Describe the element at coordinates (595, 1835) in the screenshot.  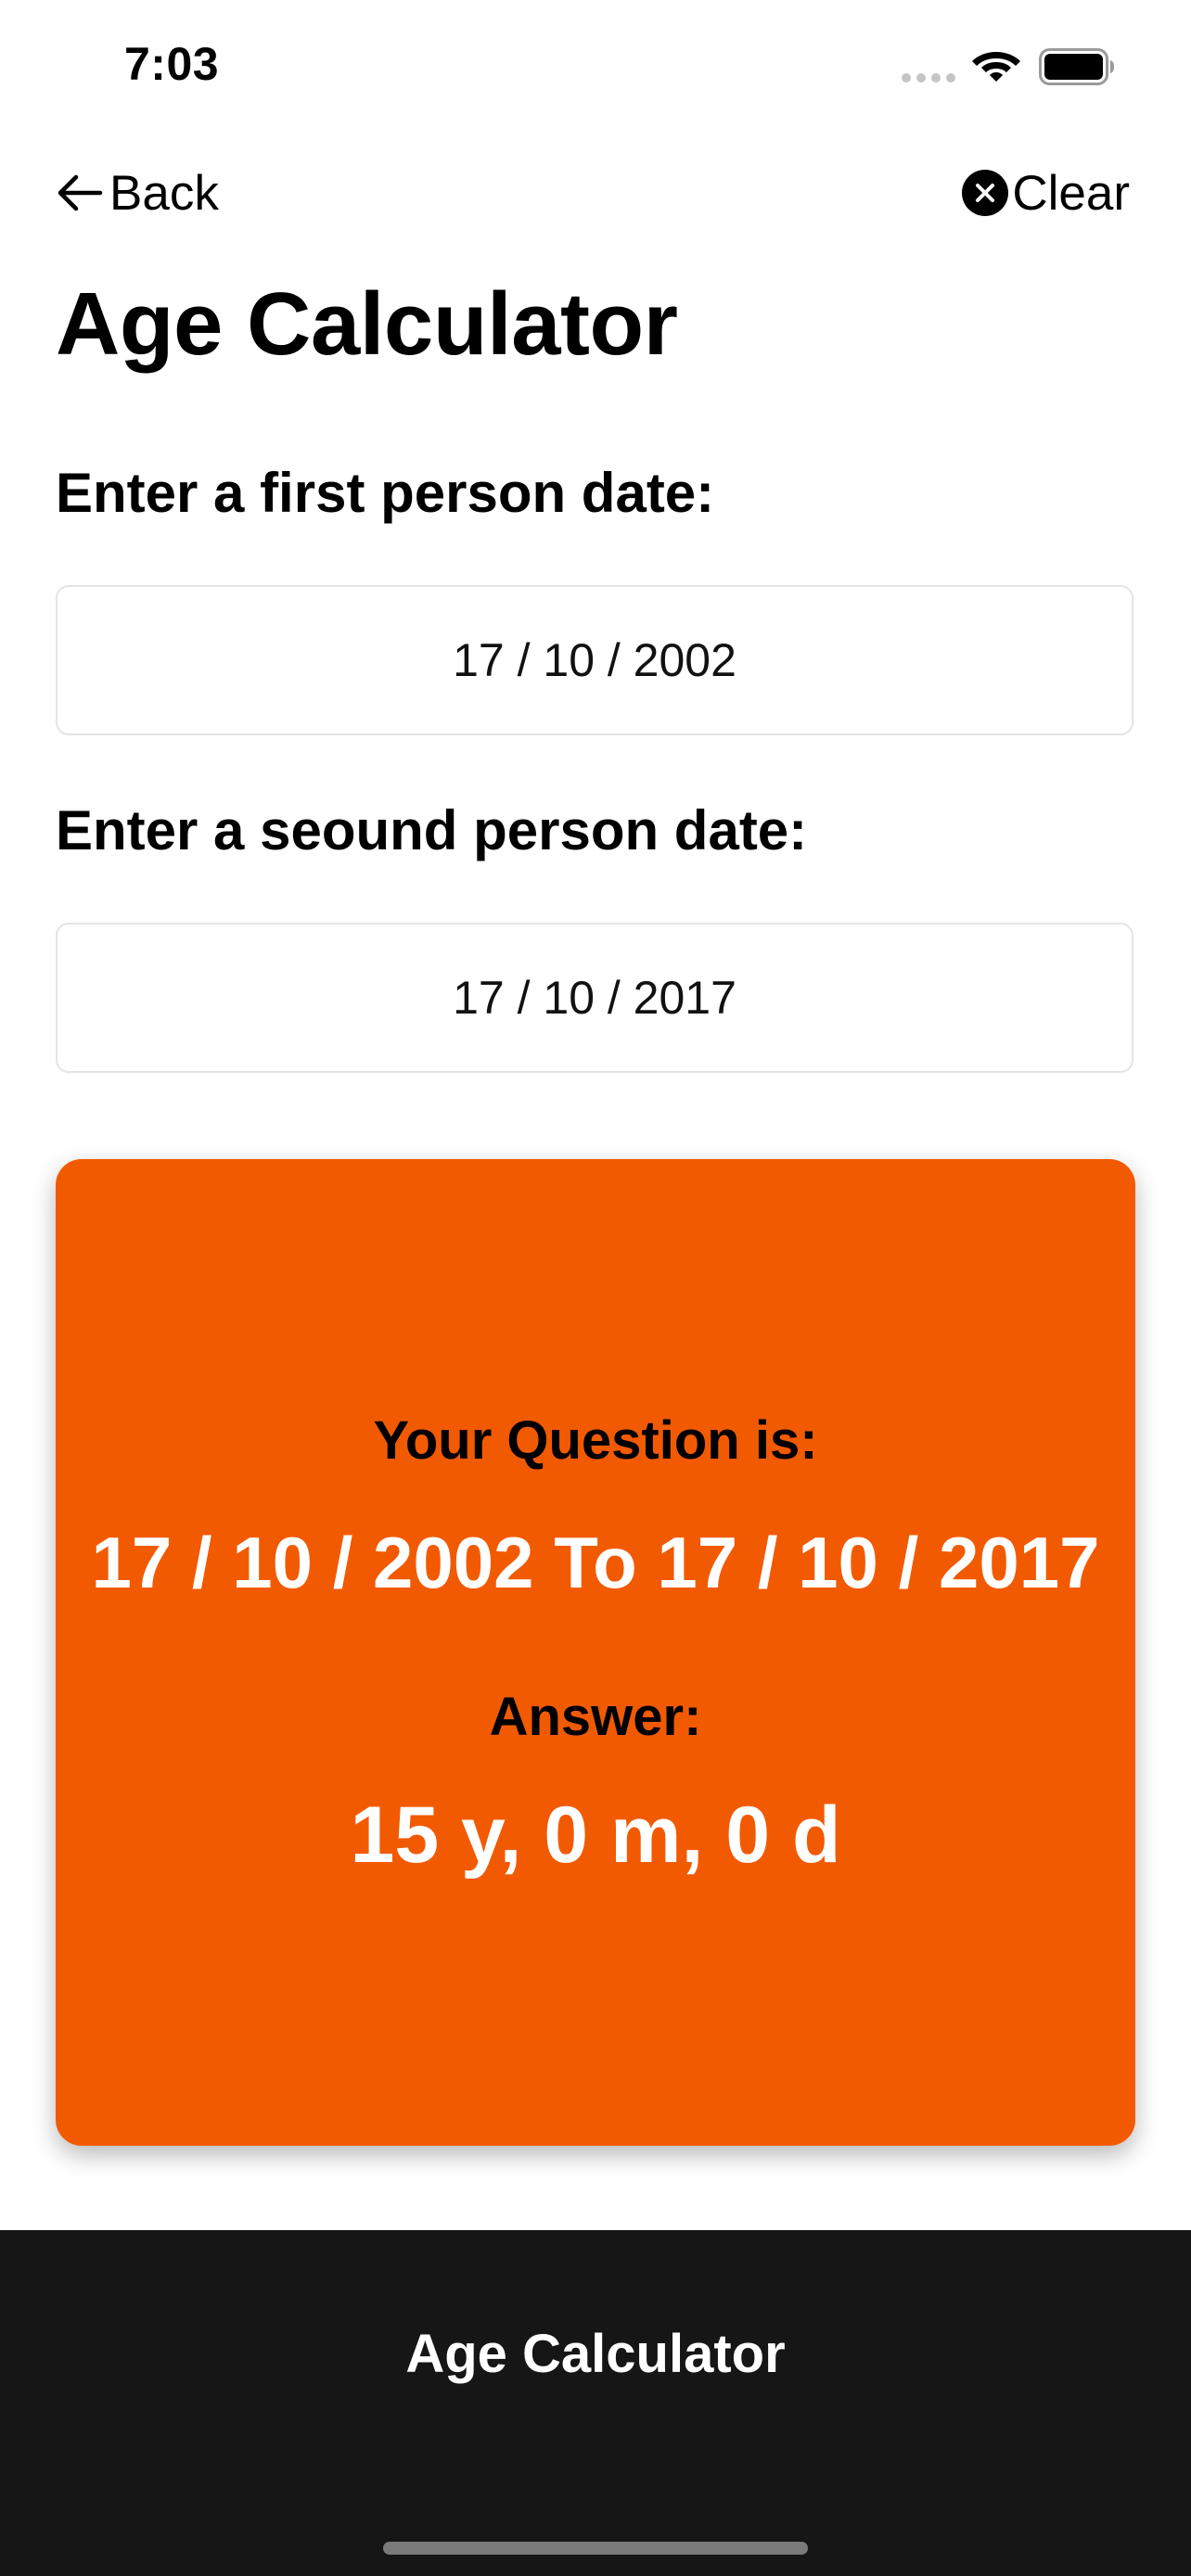
I see `answer-value: 15 y, 0 m, 0 d` at that location.